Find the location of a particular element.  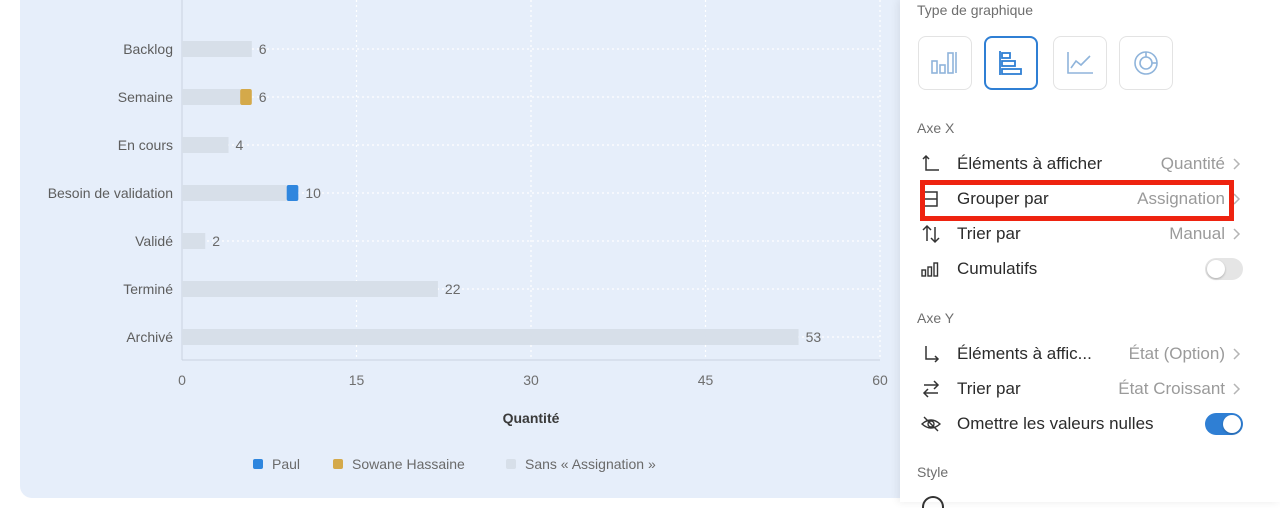

value-label: 4 is located at coordinates (240, 145).